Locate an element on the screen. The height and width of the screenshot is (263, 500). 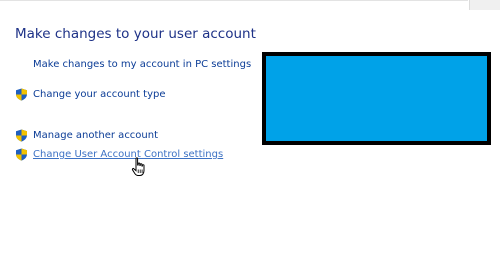
link-manage-another-account-label: Manage another account is located at coordinates (95, 135).